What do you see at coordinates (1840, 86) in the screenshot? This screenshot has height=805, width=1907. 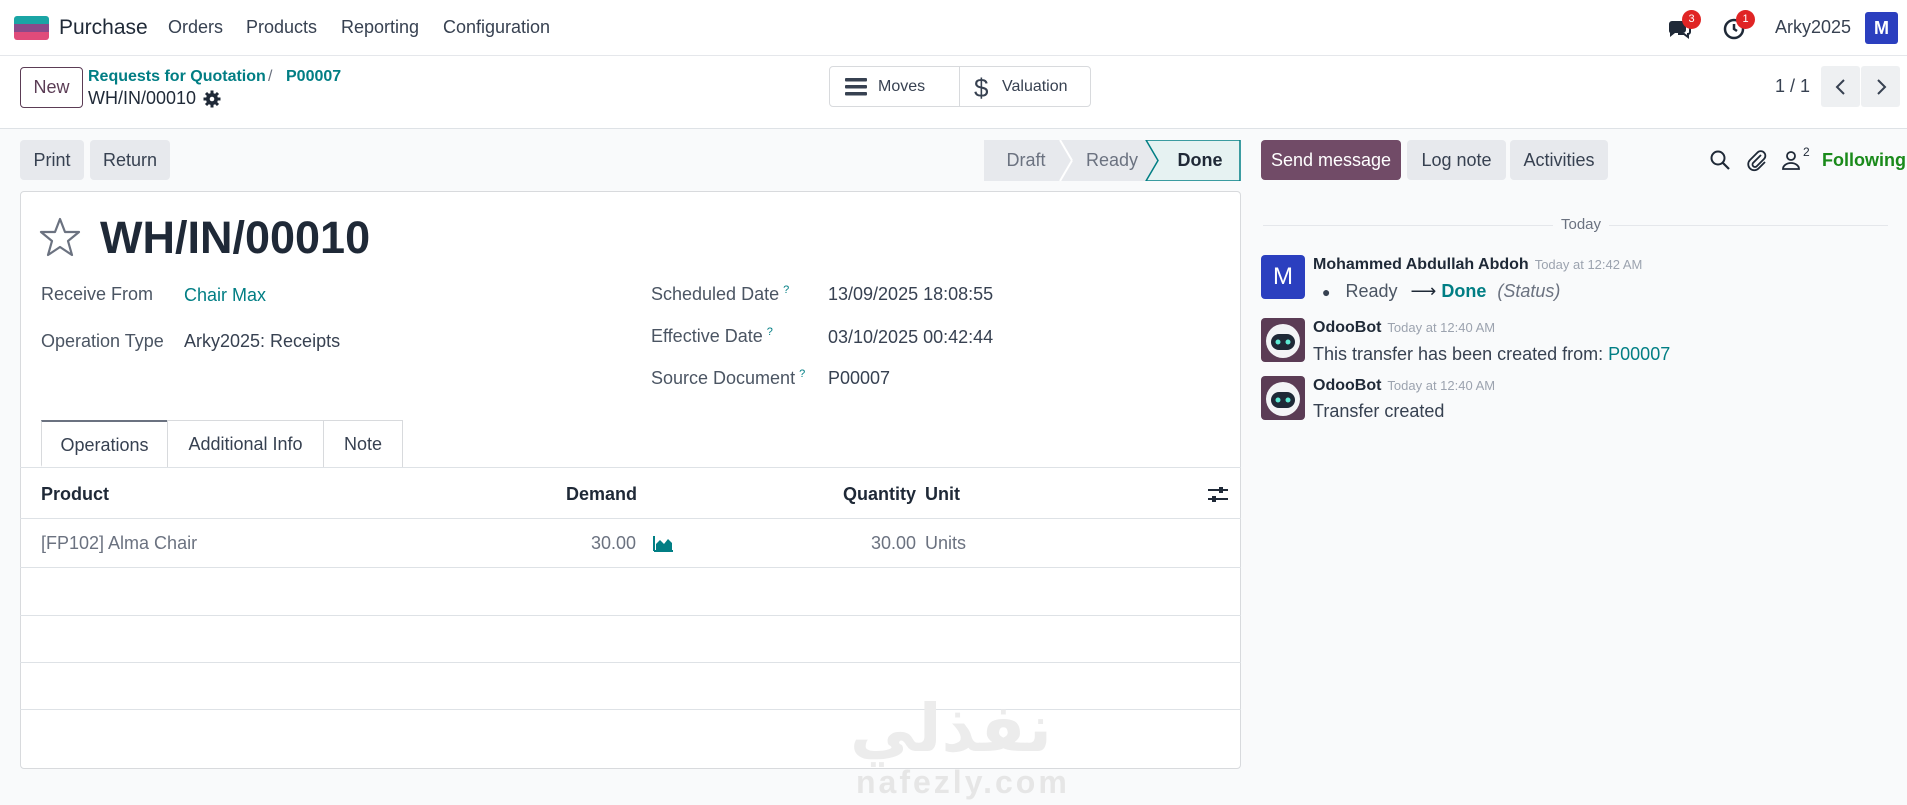 I see `pager-previous-button` at bounding box center [1840, 86].